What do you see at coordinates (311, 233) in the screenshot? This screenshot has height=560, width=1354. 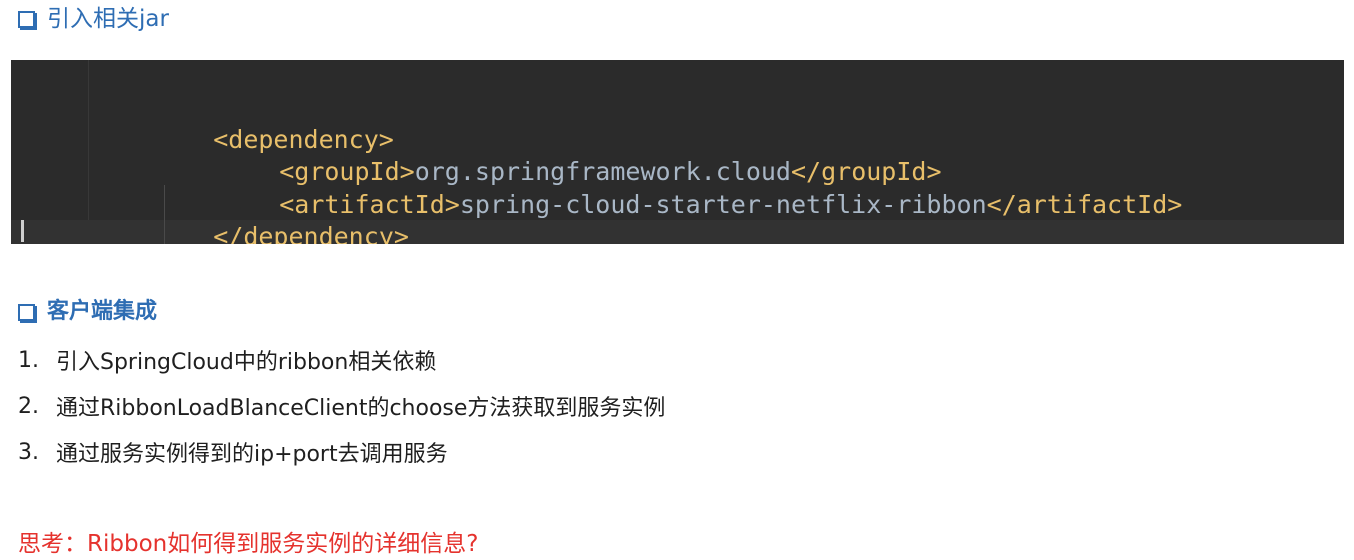 I see `code-tag: </dependency>` at bounding box center [311, 233].